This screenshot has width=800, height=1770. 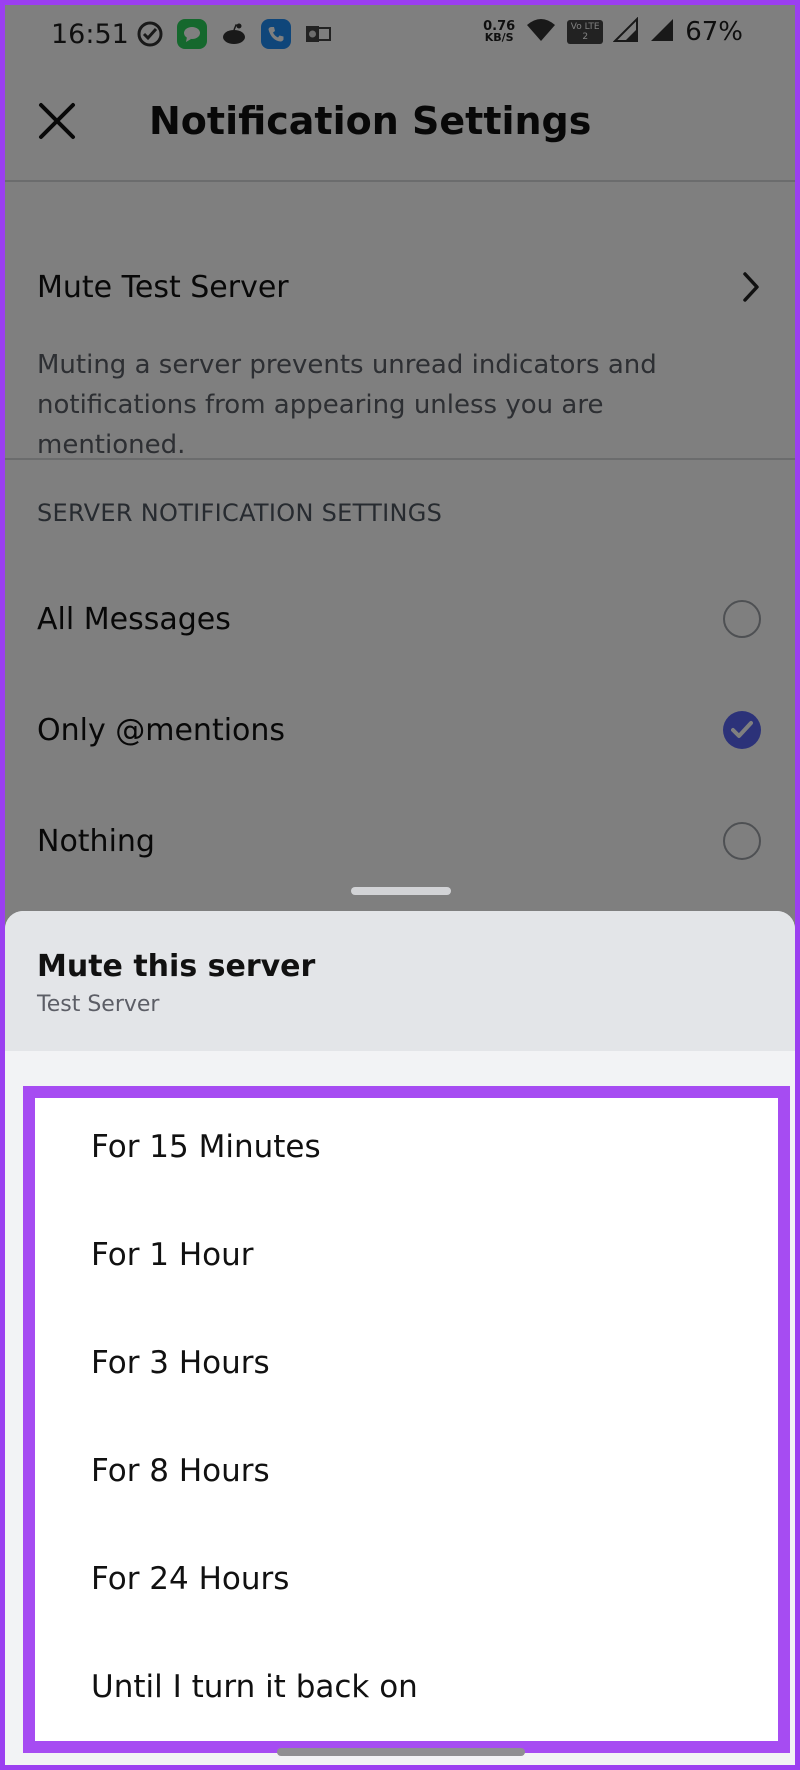 What do you see at coordinates (254, 1687) in the screenshot?
I see `menu-item-label: Until I turn it back on` at bounding box center [254, 1687].